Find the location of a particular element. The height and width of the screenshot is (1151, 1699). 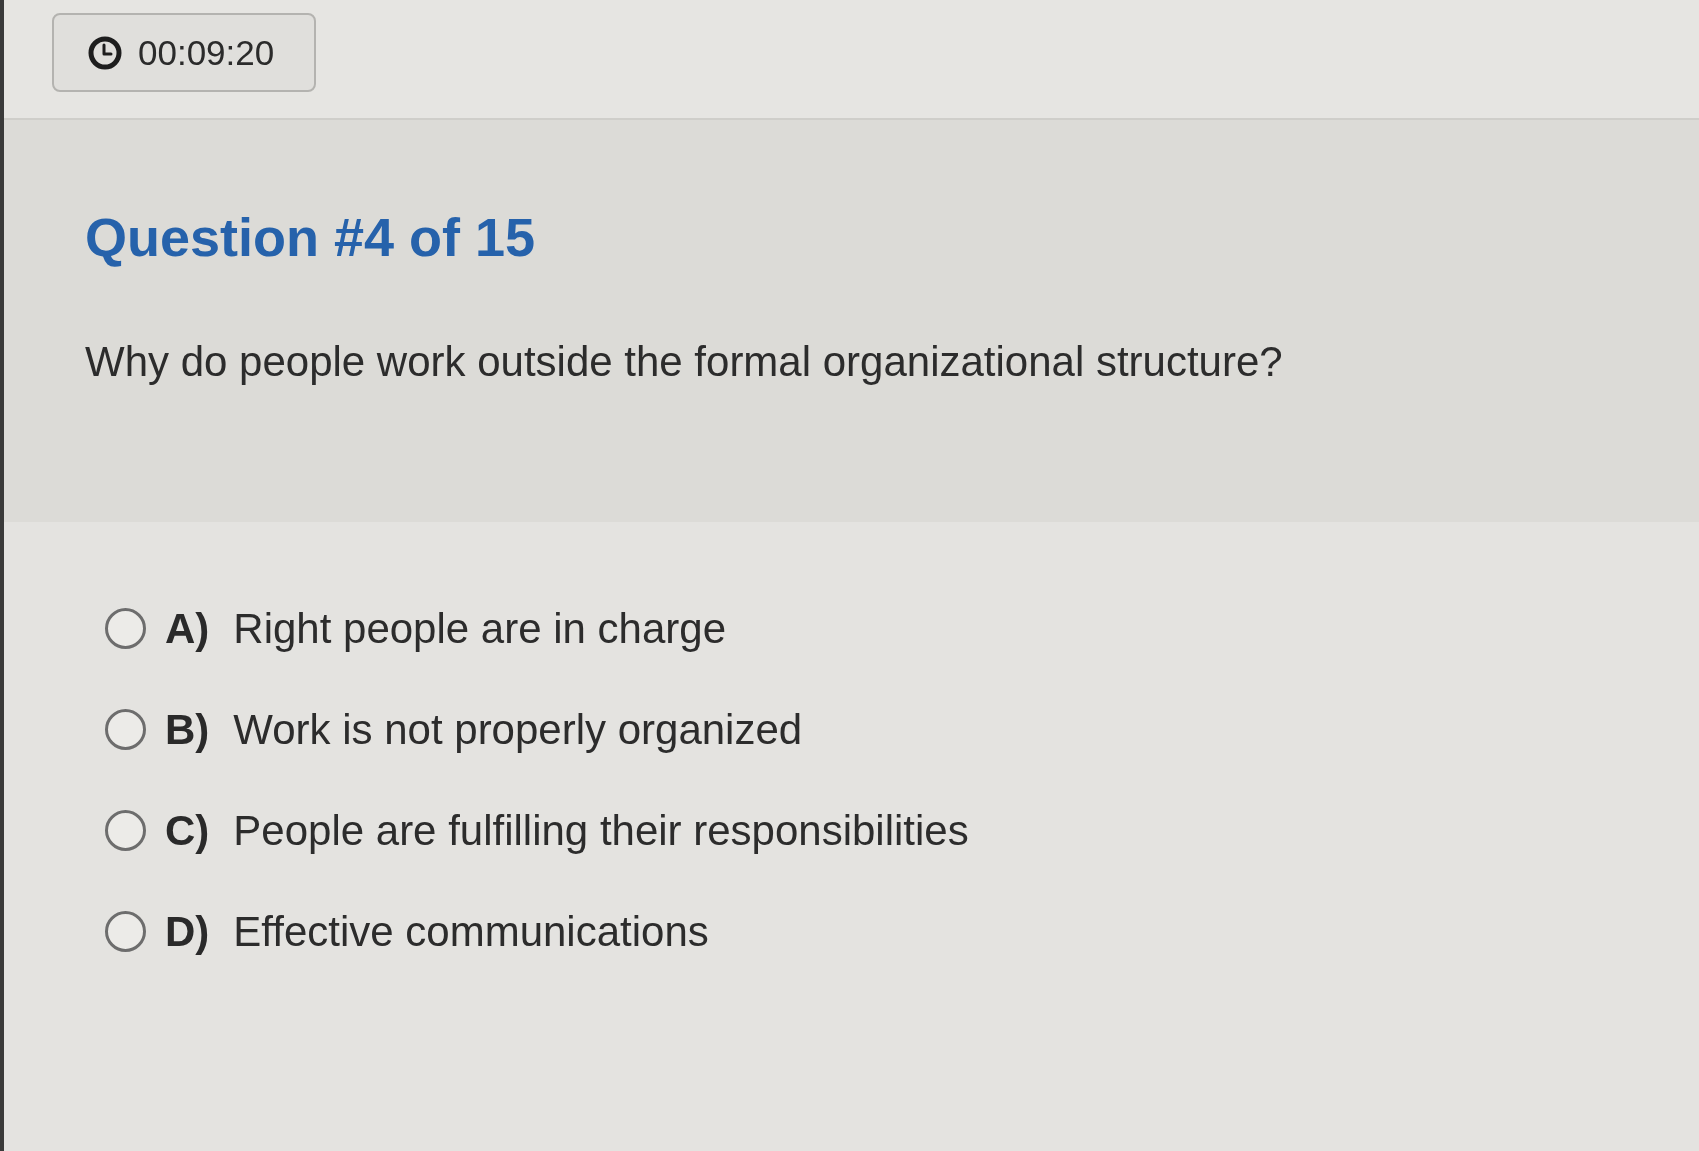

option-label: Right people are in charge is located at coordinates (479, 628).